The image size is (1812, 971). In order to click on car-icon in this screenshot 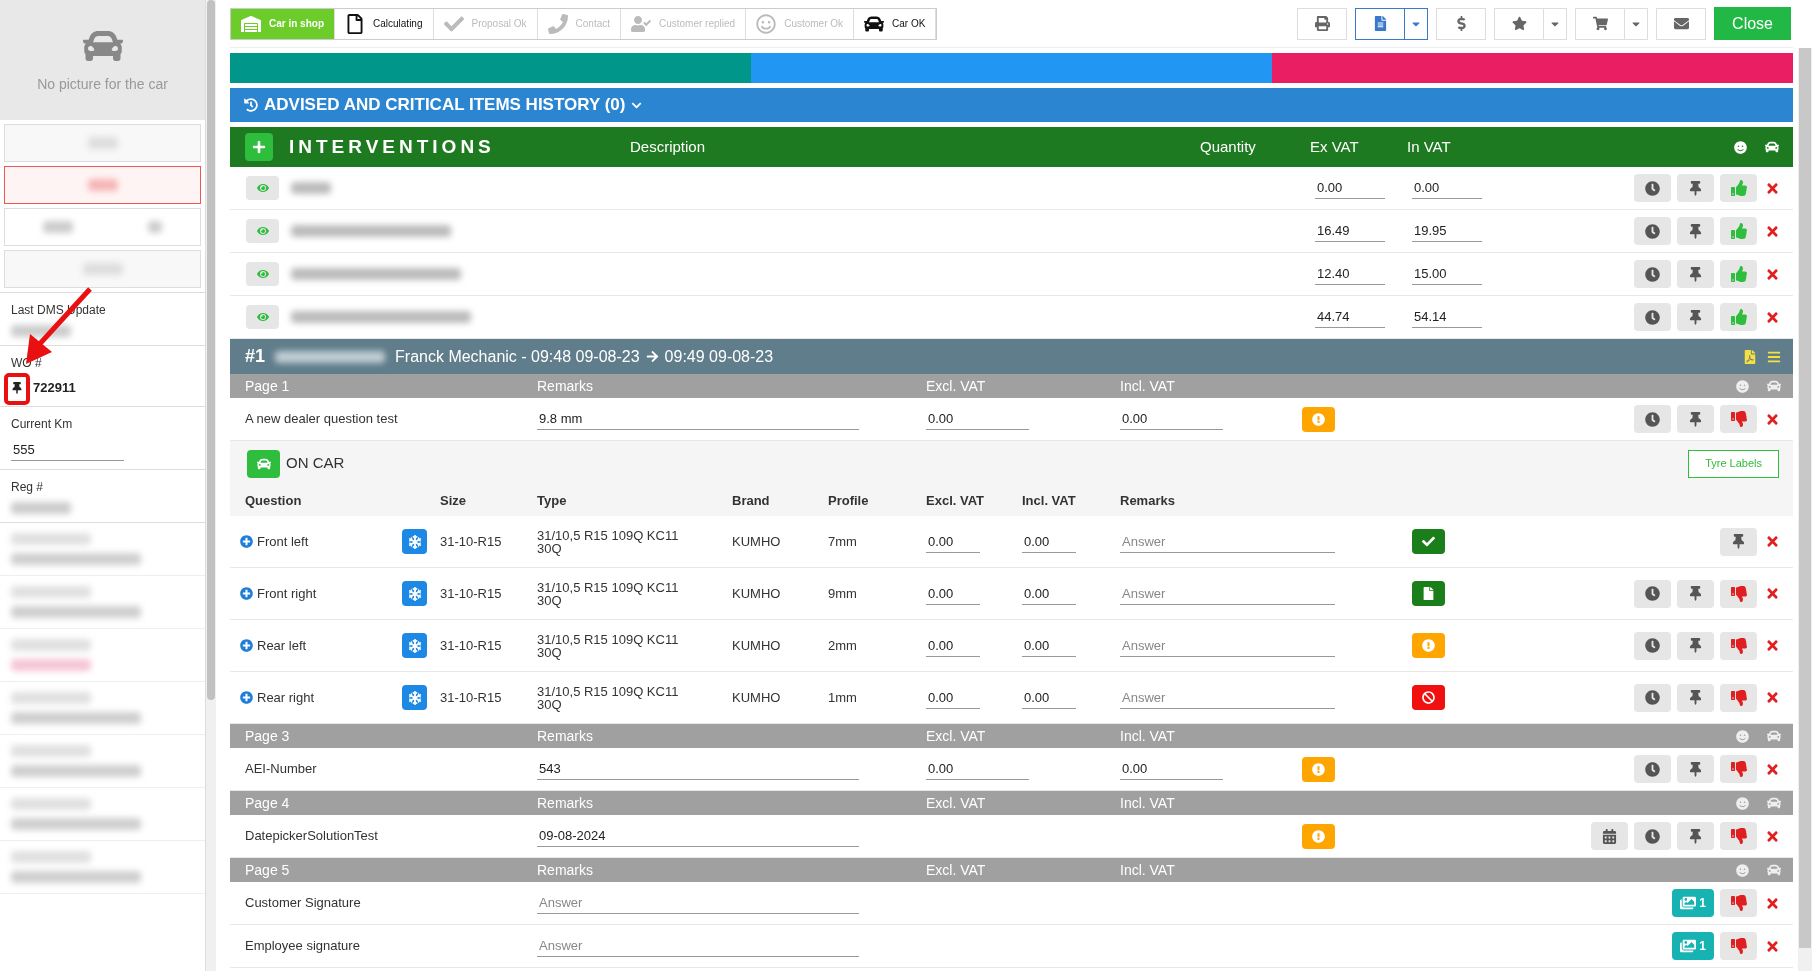, I will do `click(1774, 736)`.